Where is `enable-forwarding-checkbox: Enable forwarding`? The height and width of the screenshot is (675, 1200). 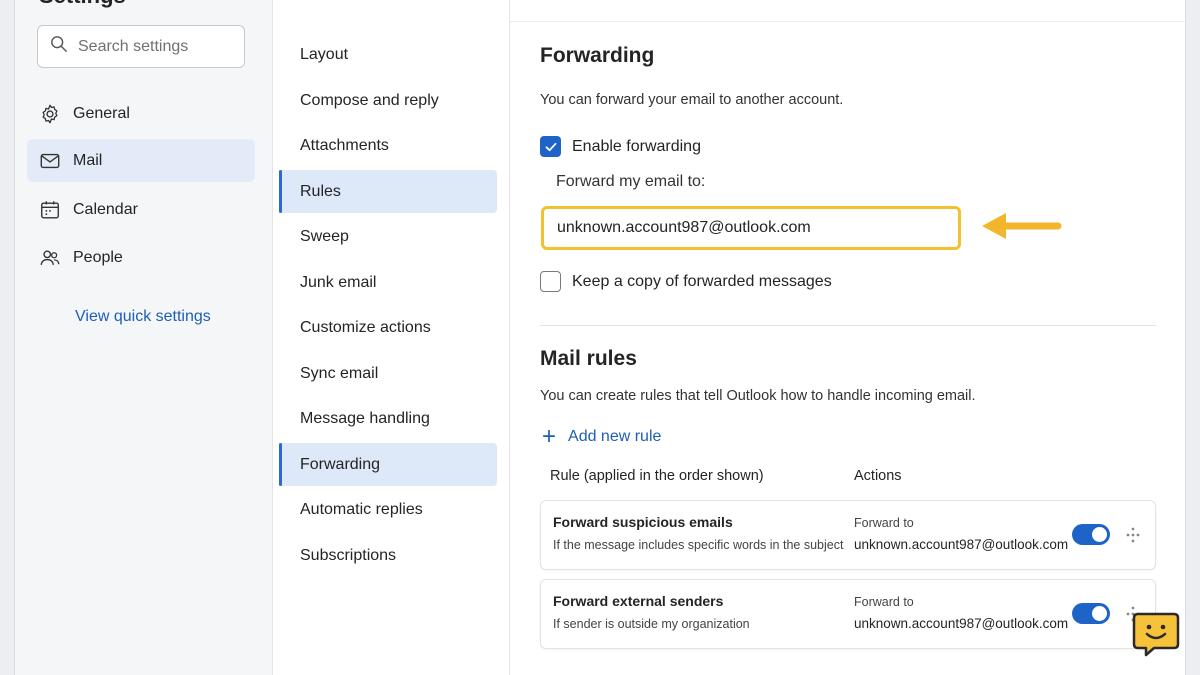
enable-forwarding-checkbox: Enable forwarding is located at coordinates (620, 146).